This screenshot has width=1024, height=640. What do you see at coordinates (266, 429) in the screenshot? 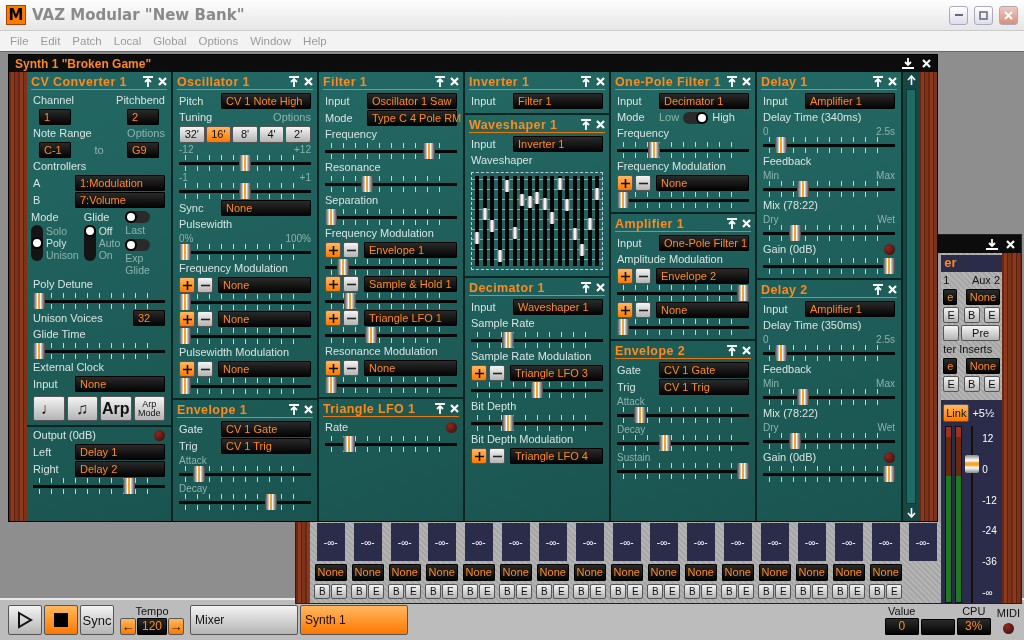
I see `value-field: CV 1 Gate` at bounding box center [266, 429].